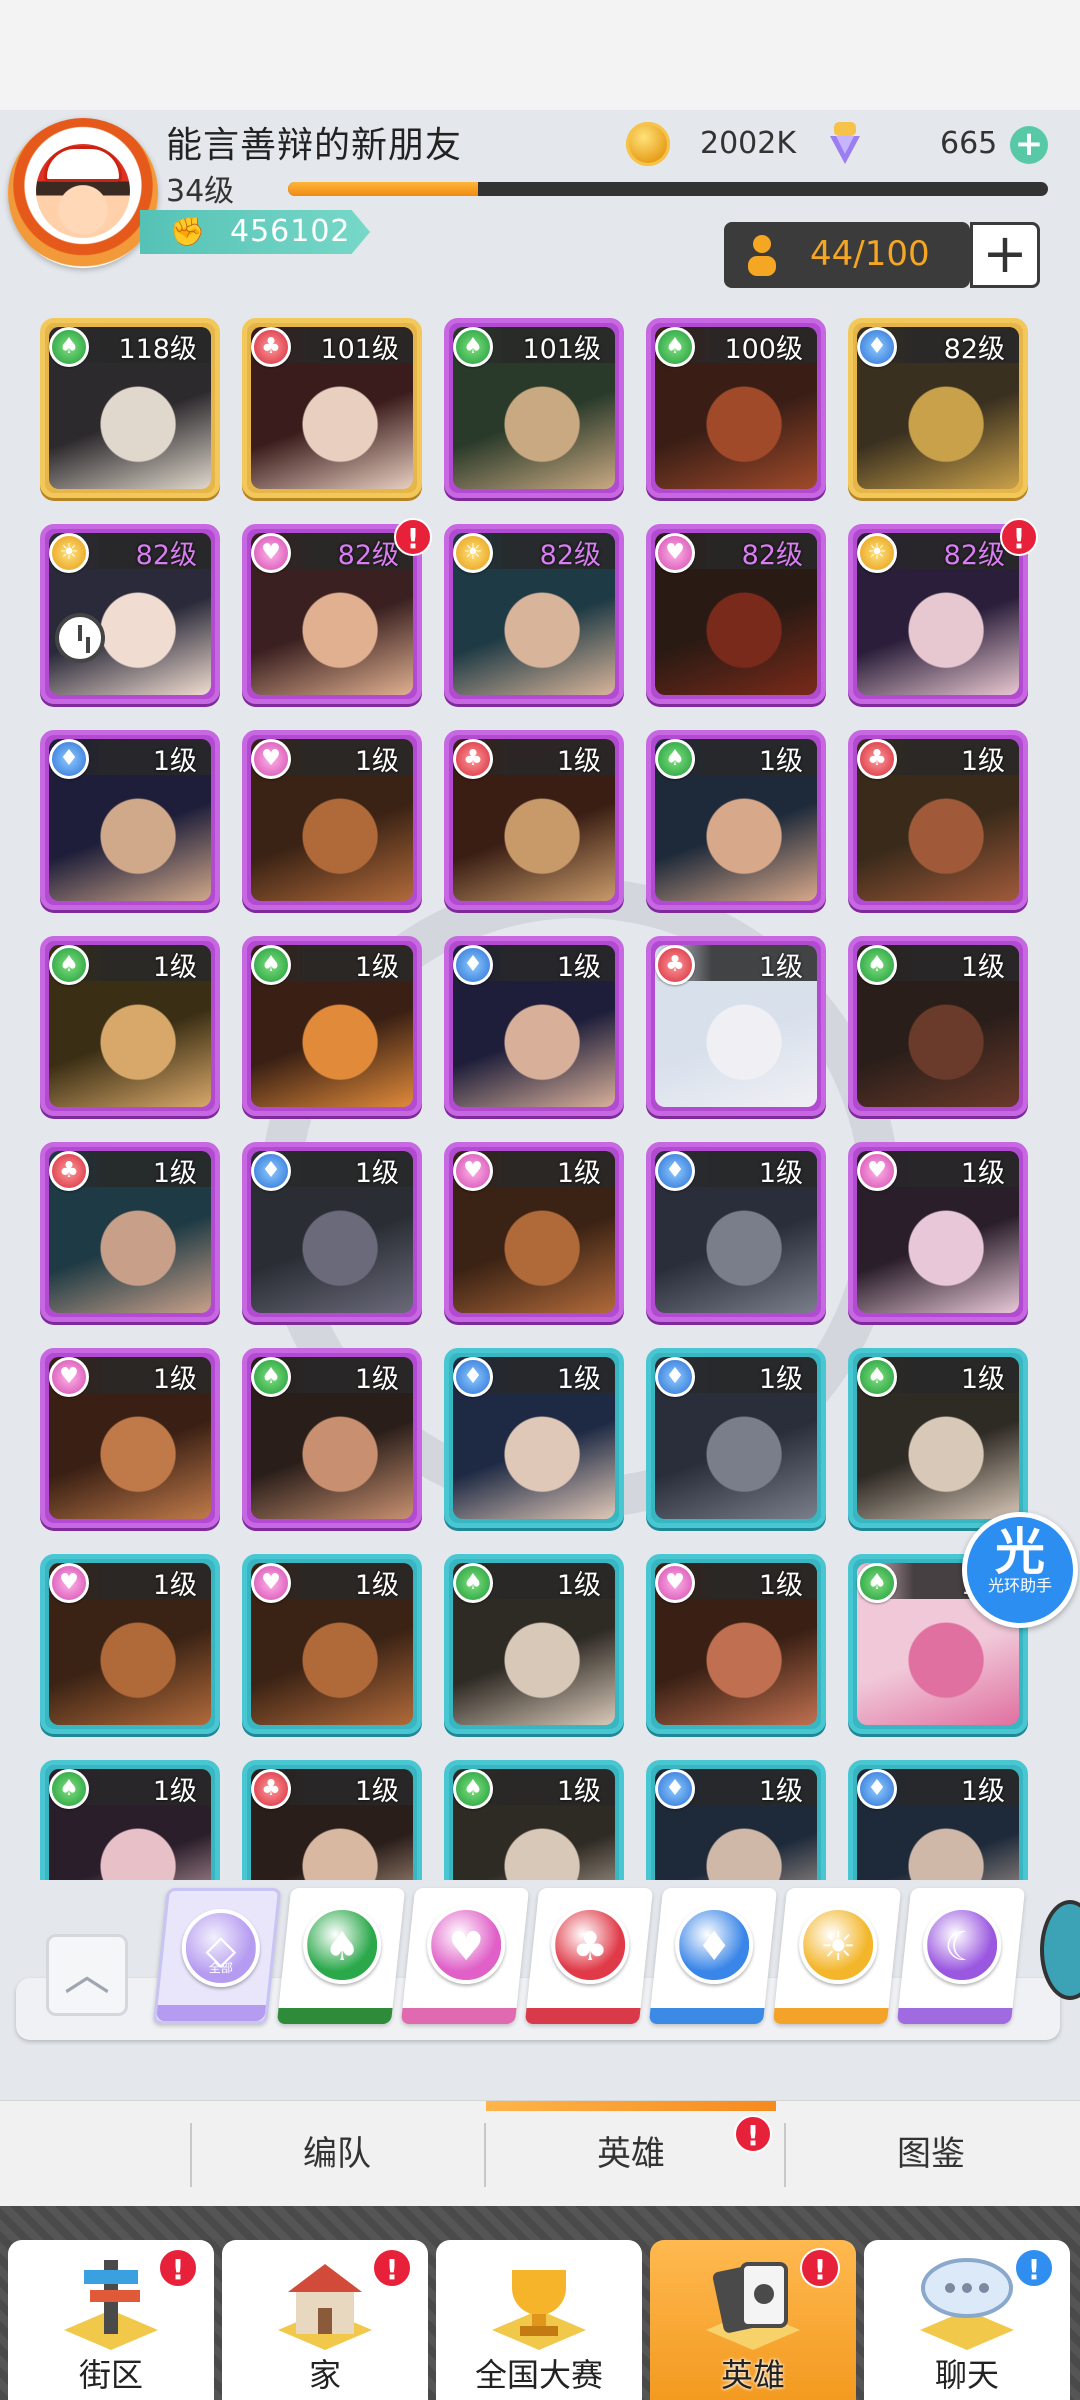 The height and width of the screenshot is (2400, 1080). What do you see at coordinates (590, 1945) in the screenshot?
I see `club-filter-icon: ♣` at bounding box center [590, 1945].